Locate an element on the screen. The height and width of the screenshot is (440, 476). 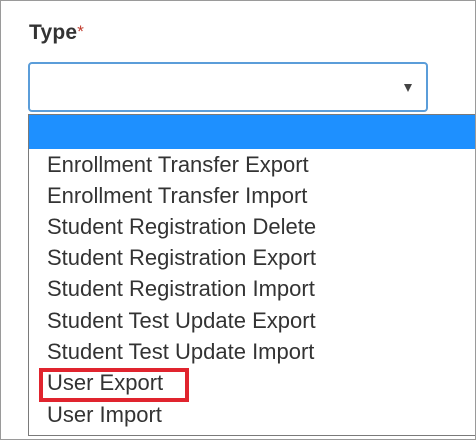
type-label-text: Type is located at coordinates (53, 32).